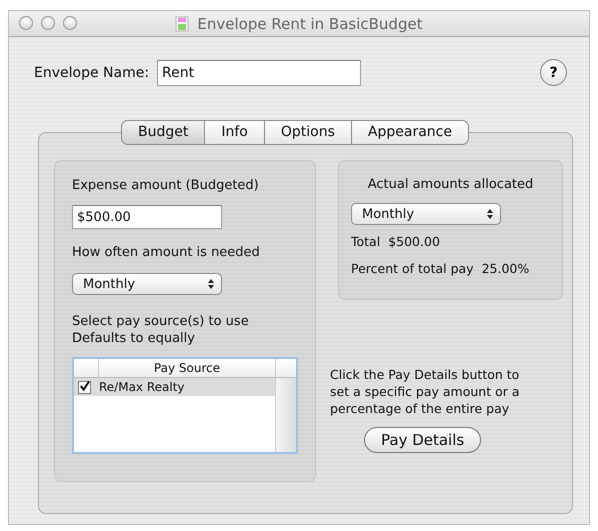 This screenshot has width=598, height=531. Describe the element at coordinates (142, 387) in the screenshot. I see `pay-source-name: Re/Max Realty` at that location.